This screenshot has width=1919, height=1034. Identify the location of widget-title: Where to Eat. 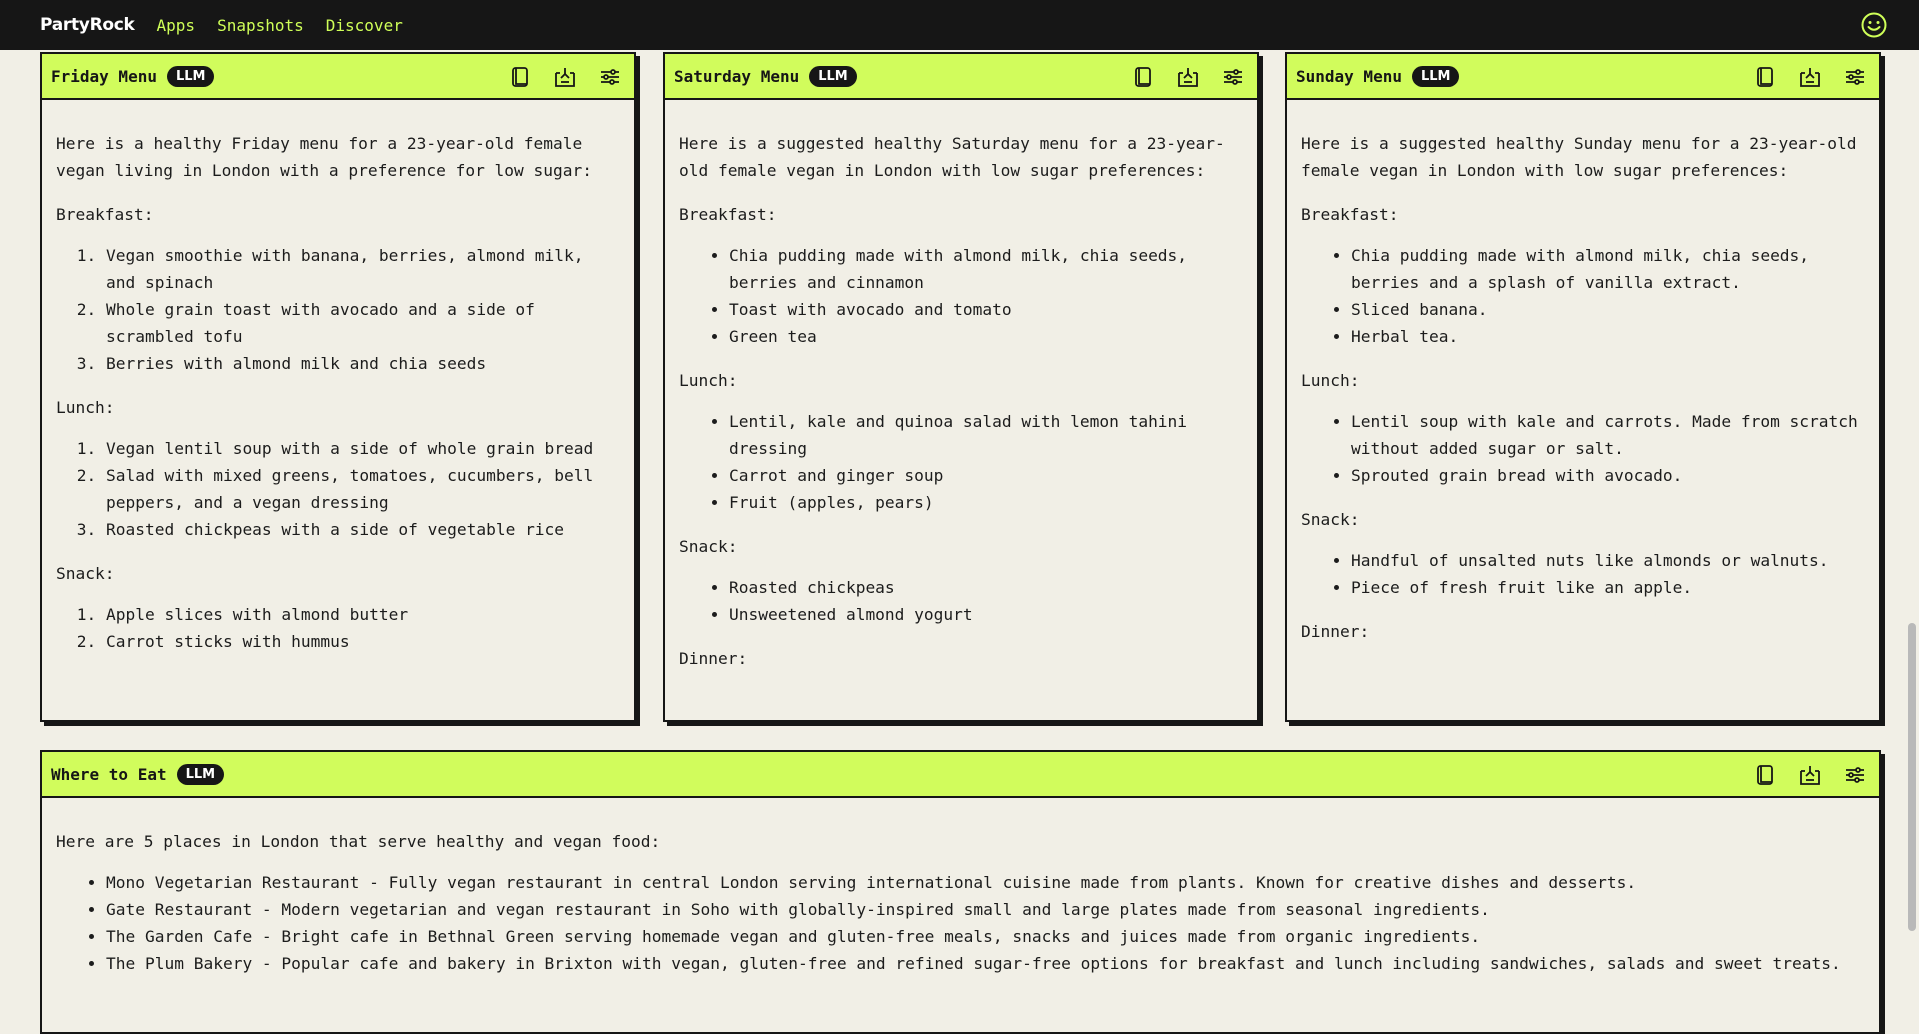
(109, 774).